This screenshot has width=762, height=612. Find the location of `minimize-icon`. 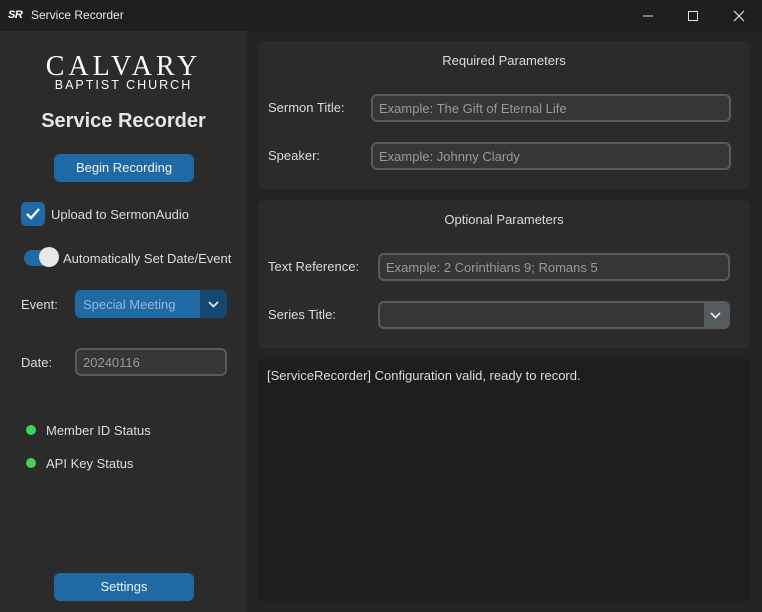

minimize-icon is located at coordinates (648, 16).